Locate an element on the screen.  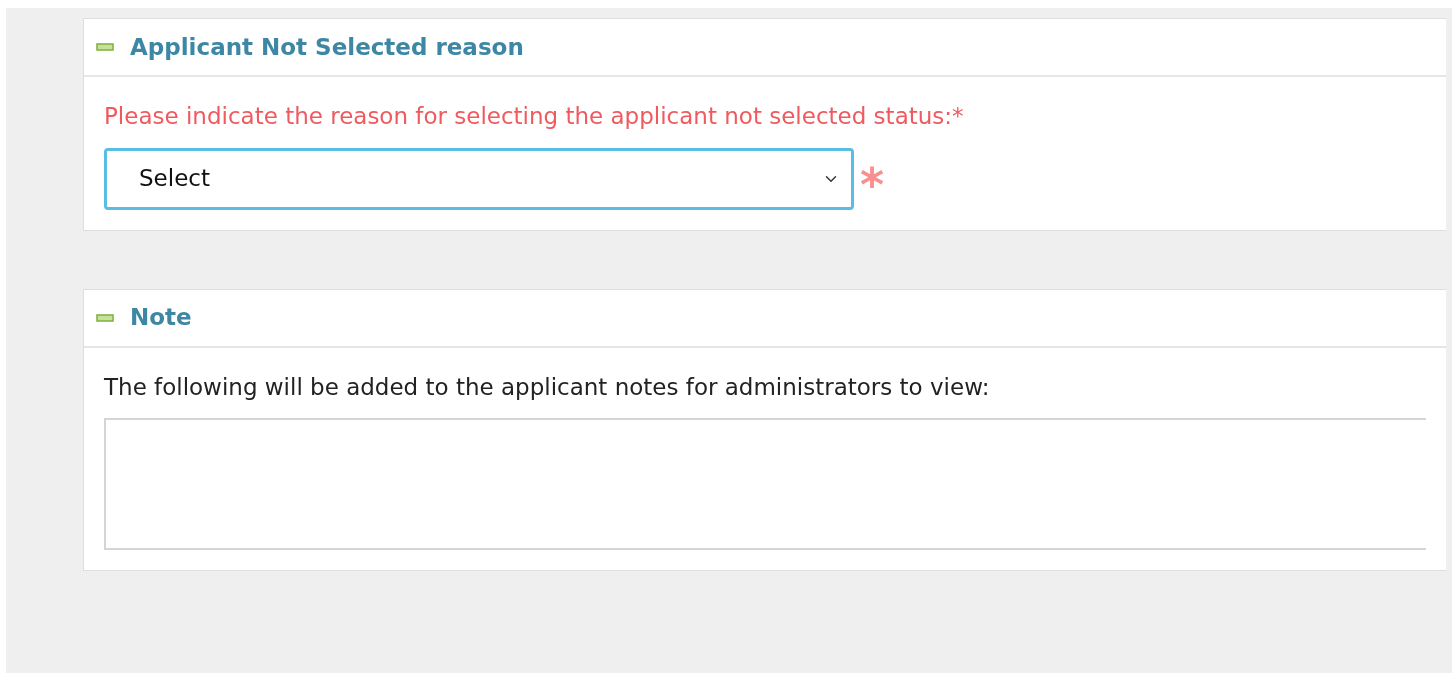
reason-select: Select is located at coordinates (479, 178).